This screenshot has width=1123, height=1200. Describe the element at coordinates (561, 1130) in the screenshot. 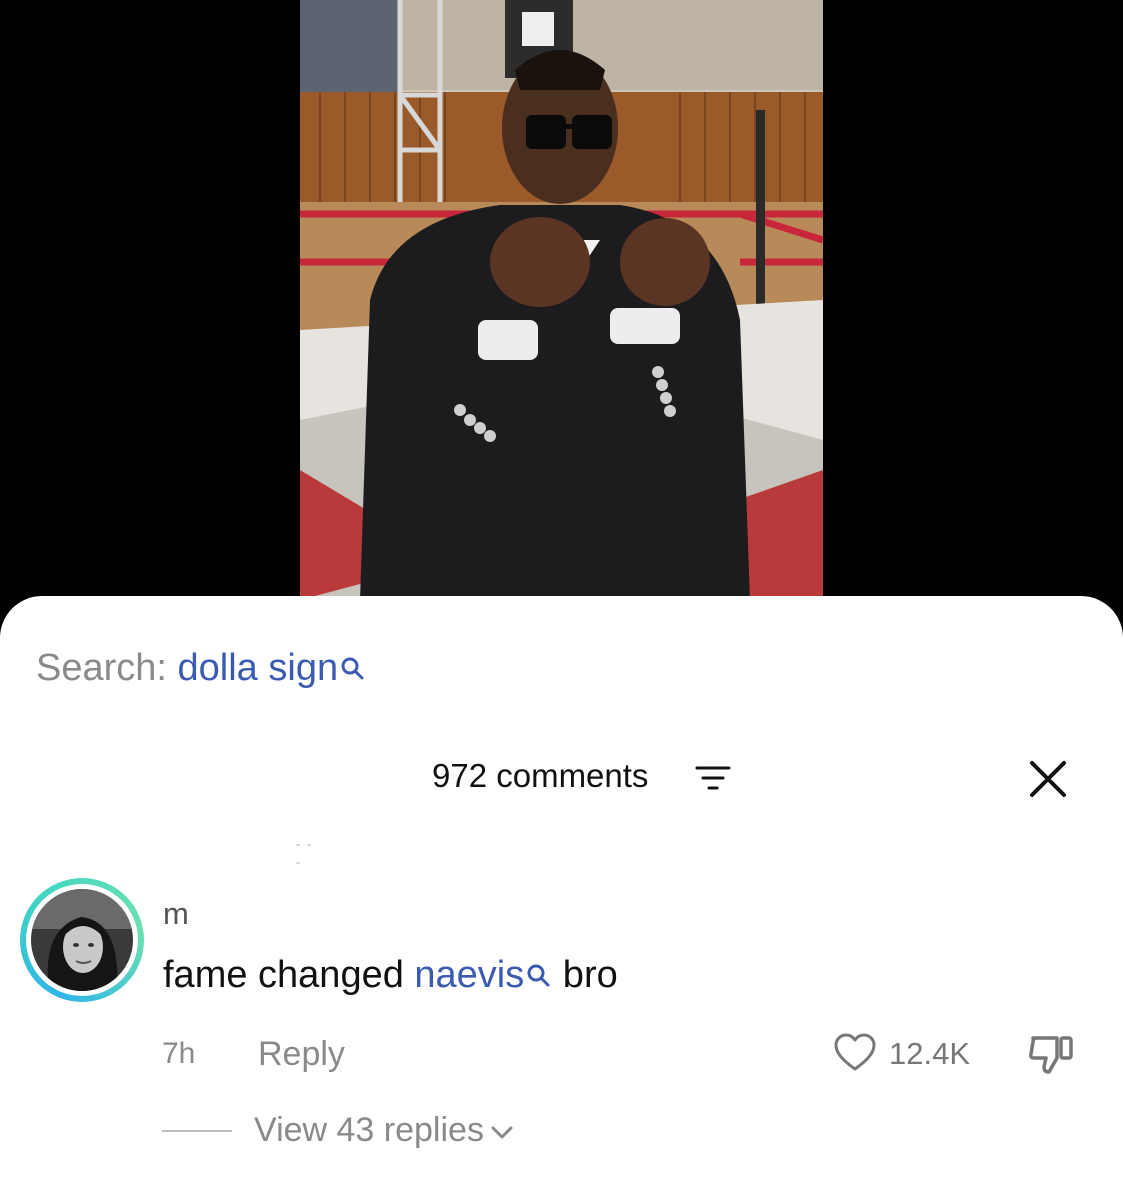

I see `view-replies-row: View 43 replies` at that location.